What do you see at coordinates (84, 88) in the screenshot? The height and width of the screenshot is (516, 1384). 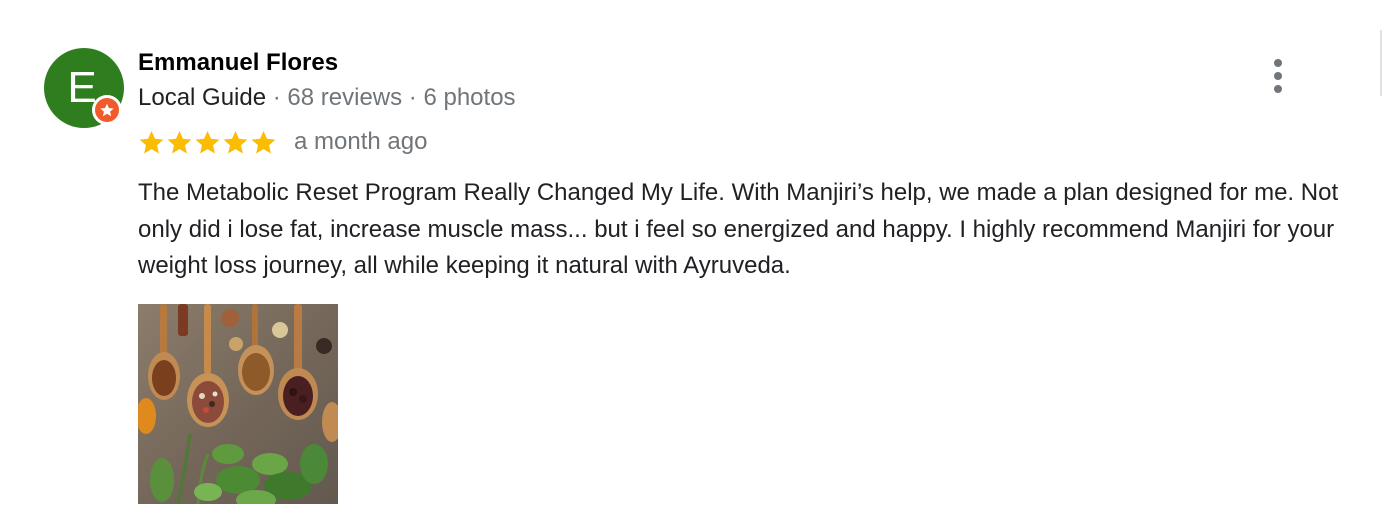 I see `author-avatar: E` at bounding box center [84, 88].